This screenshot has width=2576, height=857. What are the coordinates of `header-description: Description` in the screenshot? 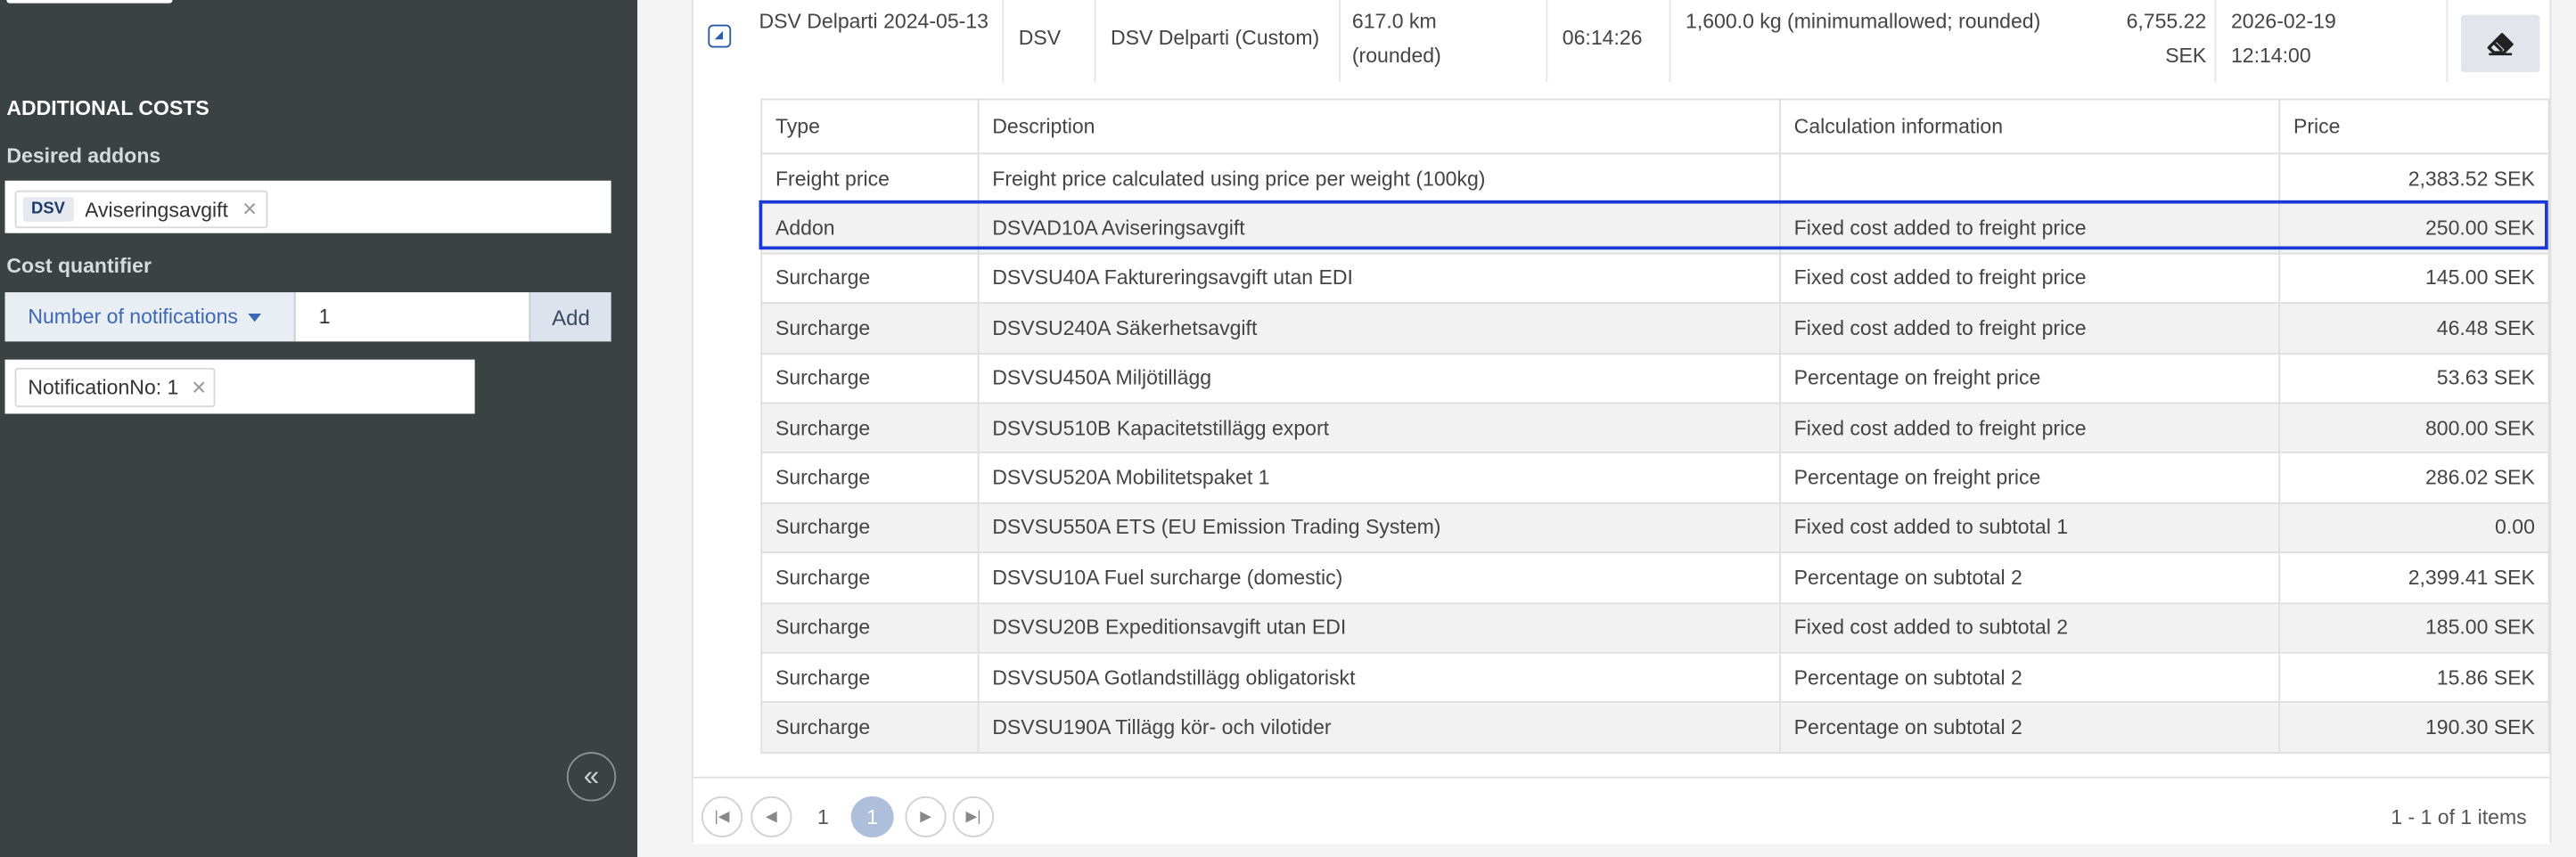 It's located at (1379, 126).